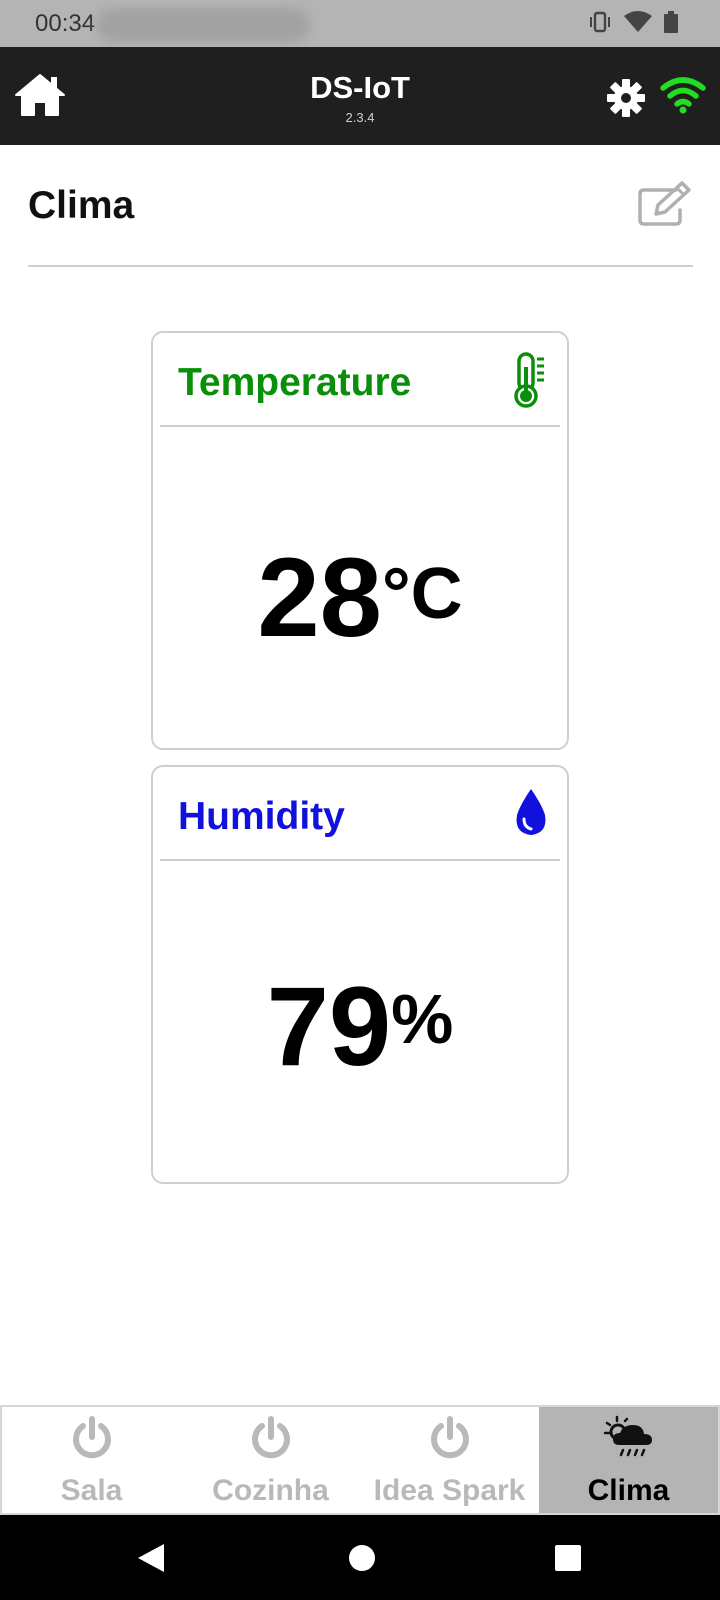 This screenshot has height=1600, width=720. I want to click on temperature-unit: °C, so click(422, 594).